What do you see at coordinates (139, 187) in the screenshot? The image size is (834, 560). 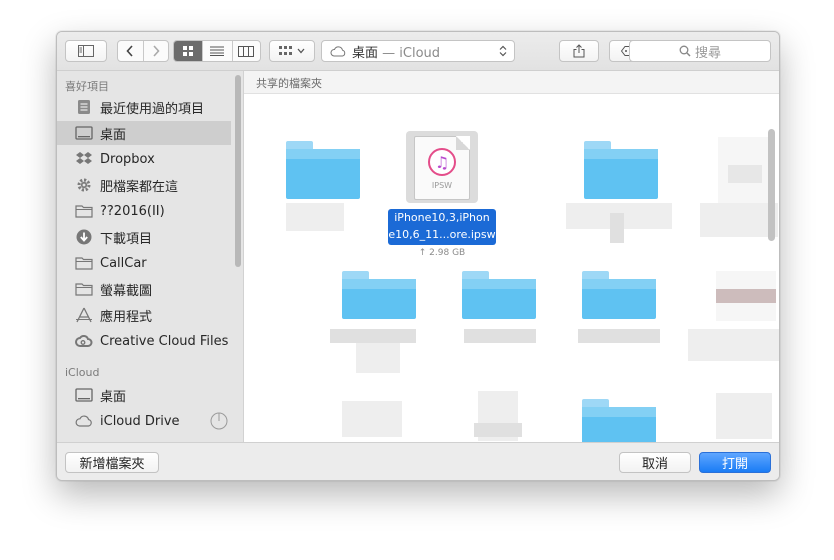 I see `sidebar-item-label: 肥檔案都在這` at bounding box center [139, 187].